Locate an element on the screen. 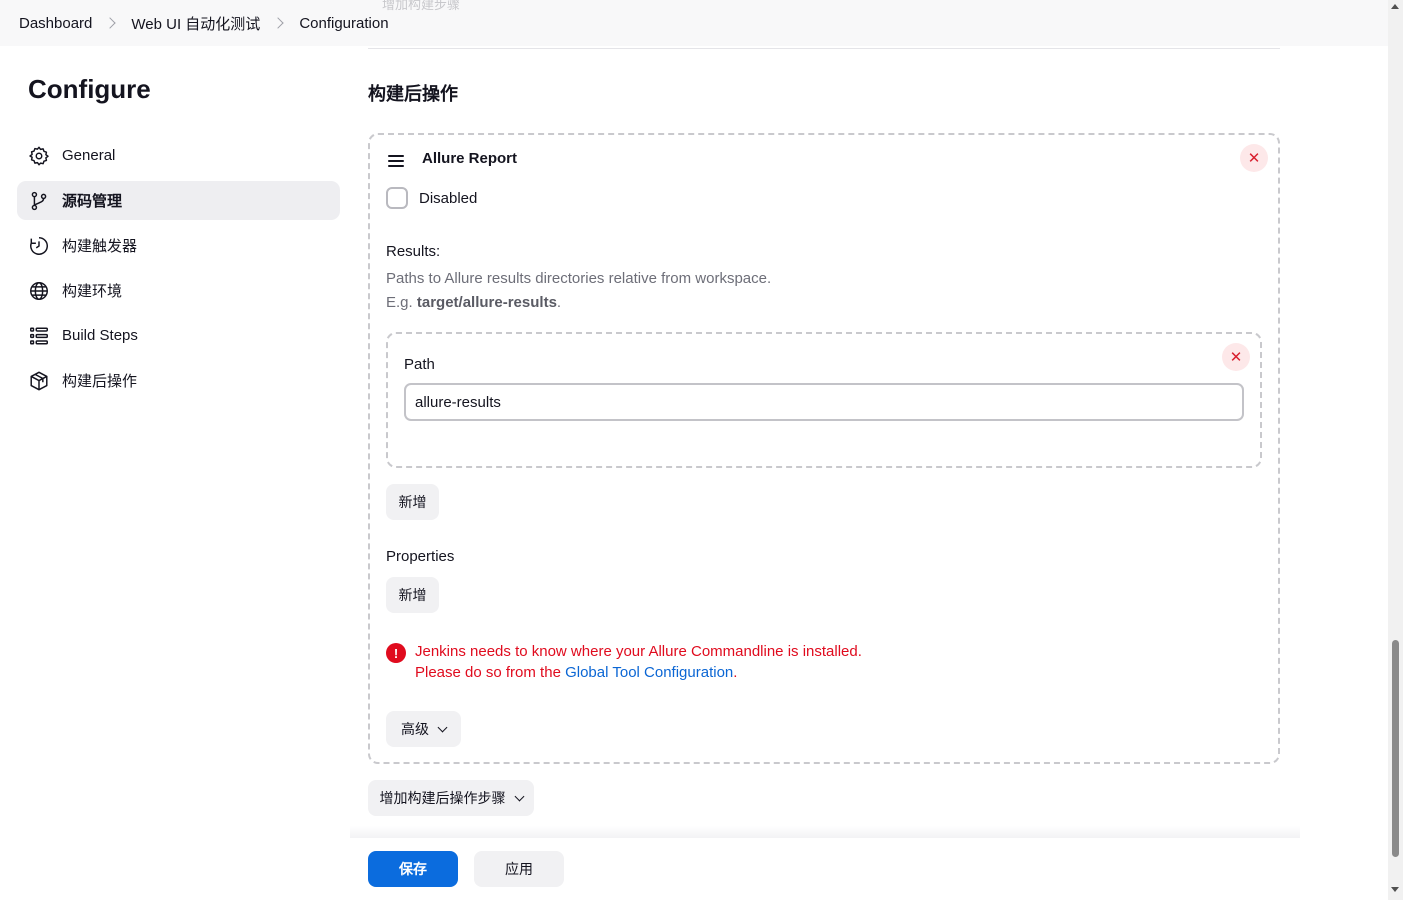  branch-icon is located at coordinates (39, 201).